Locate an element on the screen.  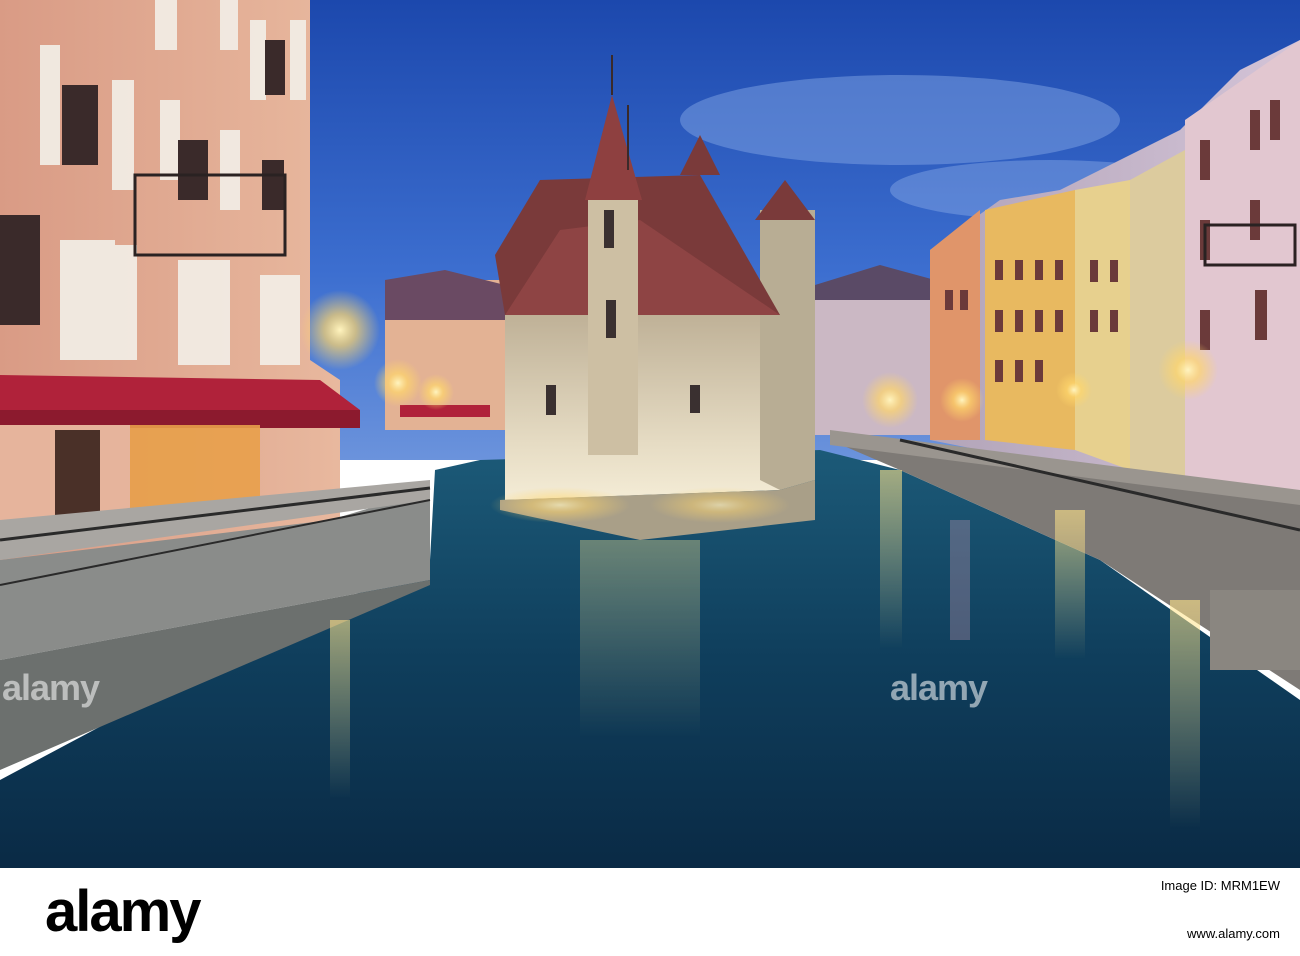
watermark-right: alamy is located at coordinates (939, 687).